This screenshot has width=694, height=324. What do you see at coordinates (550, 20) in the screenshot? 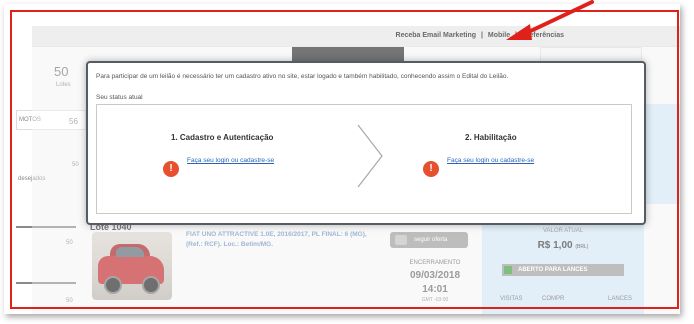
I see `red-arrow-annotation` at bounding box center [550, 20].